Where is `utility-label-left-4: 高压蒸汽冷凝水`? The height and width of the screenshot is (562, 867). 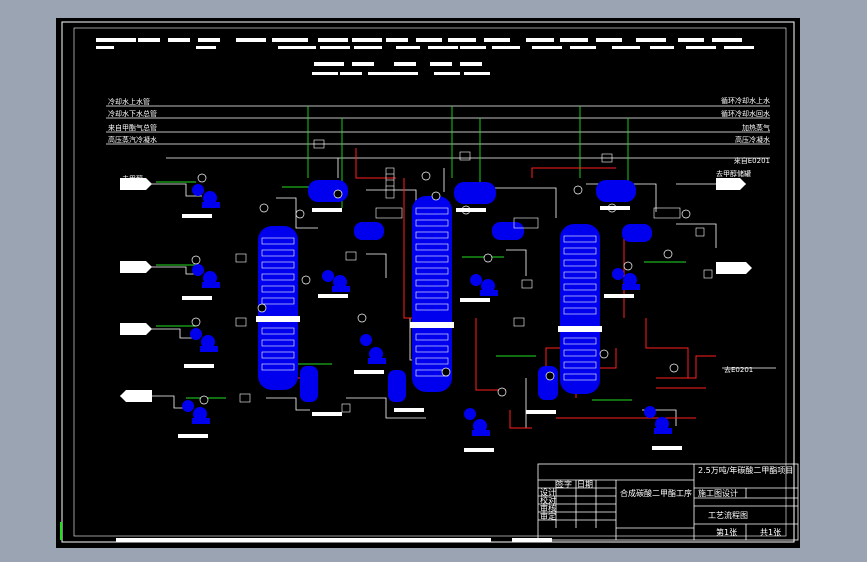 utility-label-left-4: 高压蒸汽冷凝水 is located at coordinates (132, 139).